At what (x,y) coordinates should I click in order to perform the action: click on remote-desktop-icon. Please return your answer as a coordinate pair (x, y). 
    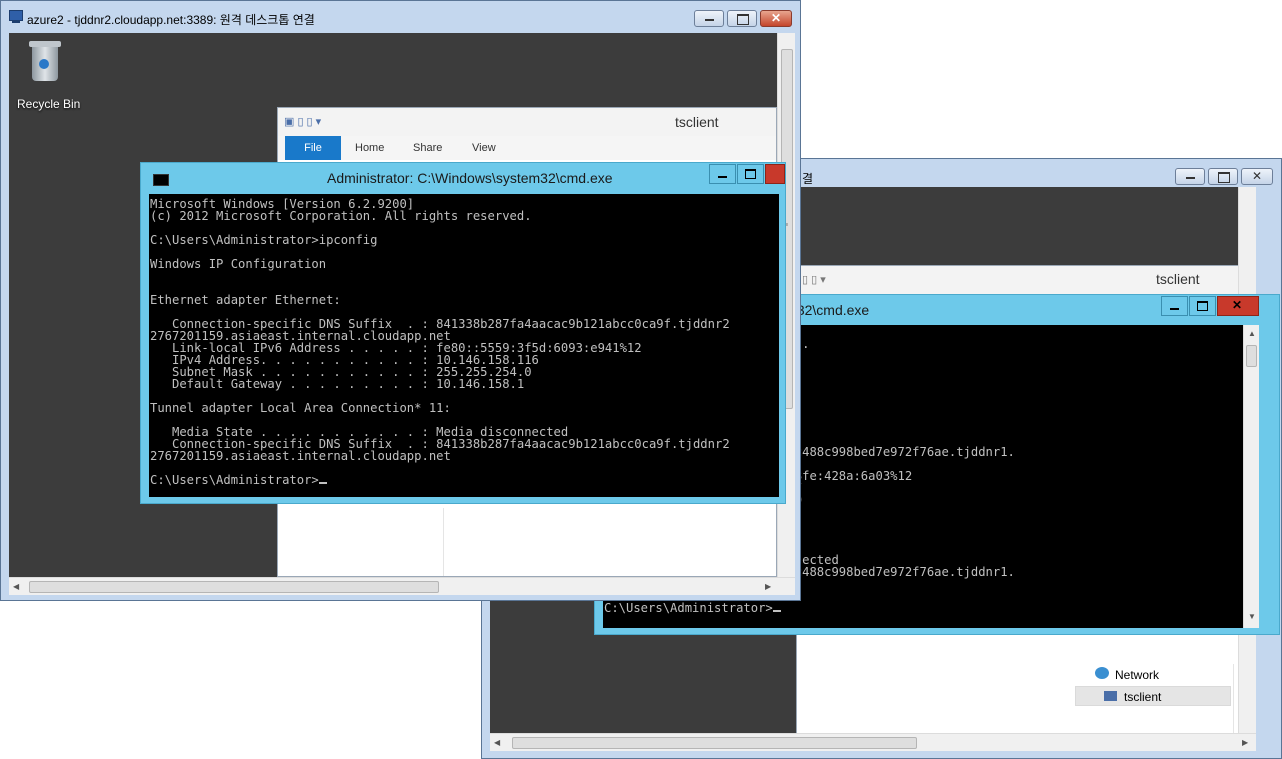
    Looking at the image, I should click on (16, 16).